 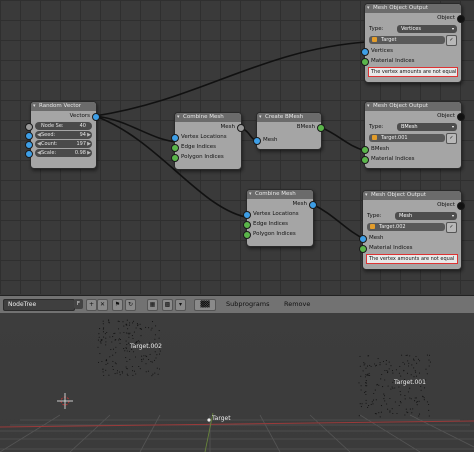 I want to click on type-dropdown: Vertices ▾, so click(x=427, y=29).